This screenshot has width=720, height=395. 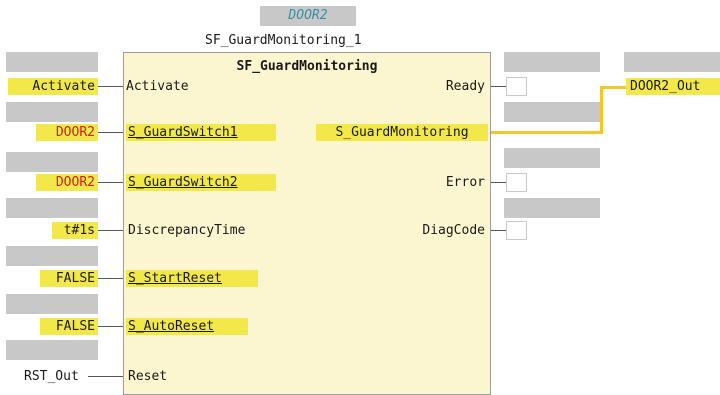 What do you see at coordinates (453, 230) in the screenshot?
I see `pin-diagcode: DiagCode` at bounding box center [453, 230].